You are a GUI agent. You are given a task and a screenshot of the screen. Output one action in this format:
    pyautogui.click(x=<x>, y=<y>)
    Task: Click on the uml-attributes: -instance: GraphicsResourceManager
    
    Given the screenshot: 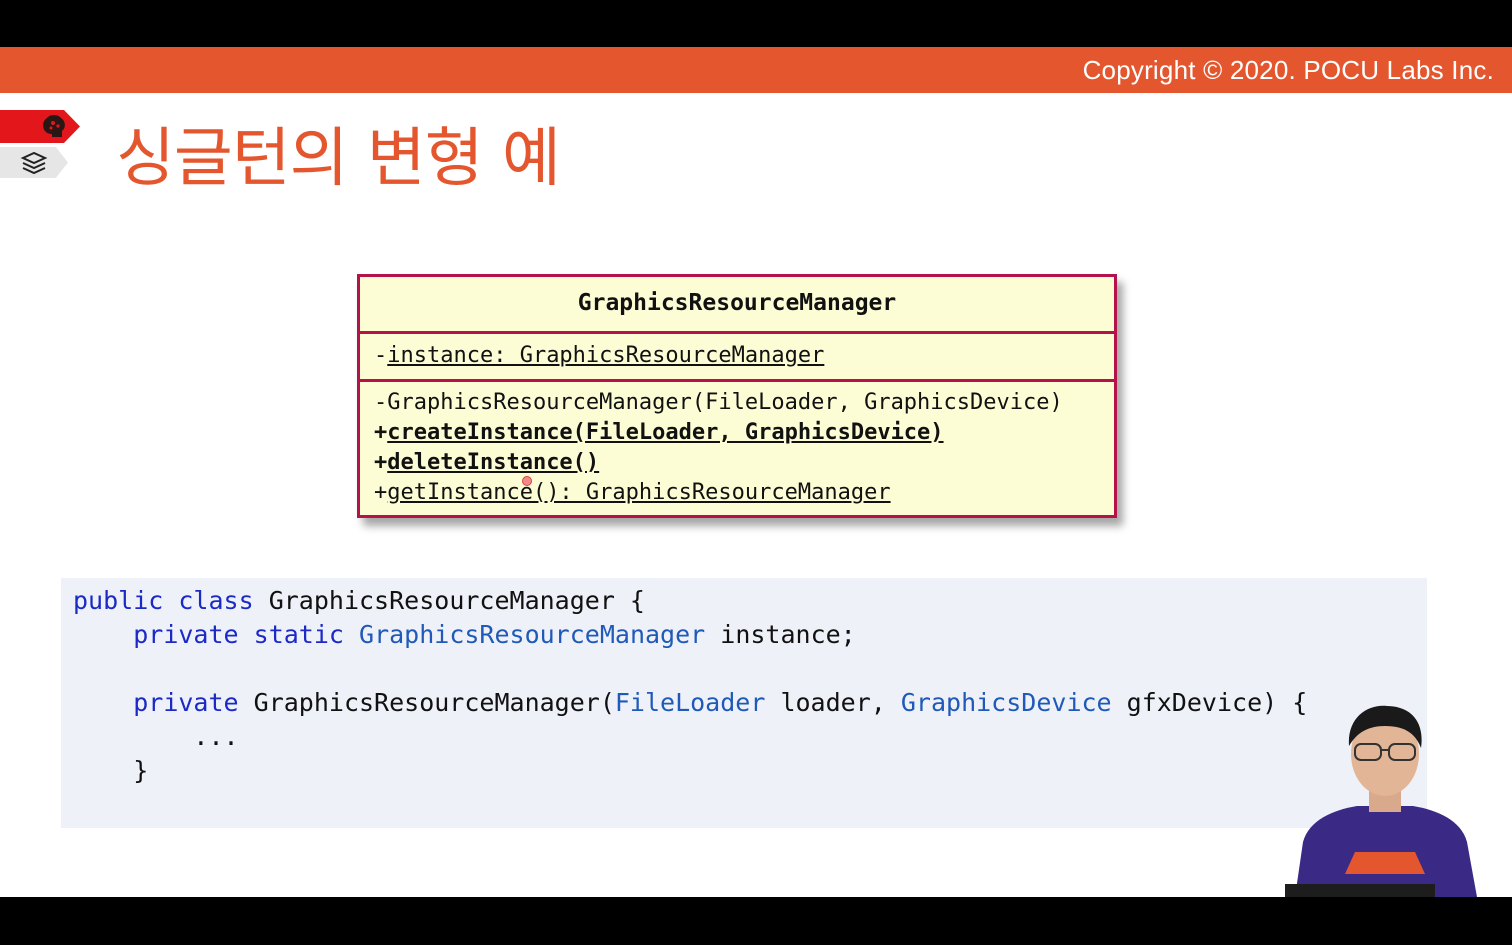 What is the action you would take?
    pyautogui.click(x=737, y=358)
    